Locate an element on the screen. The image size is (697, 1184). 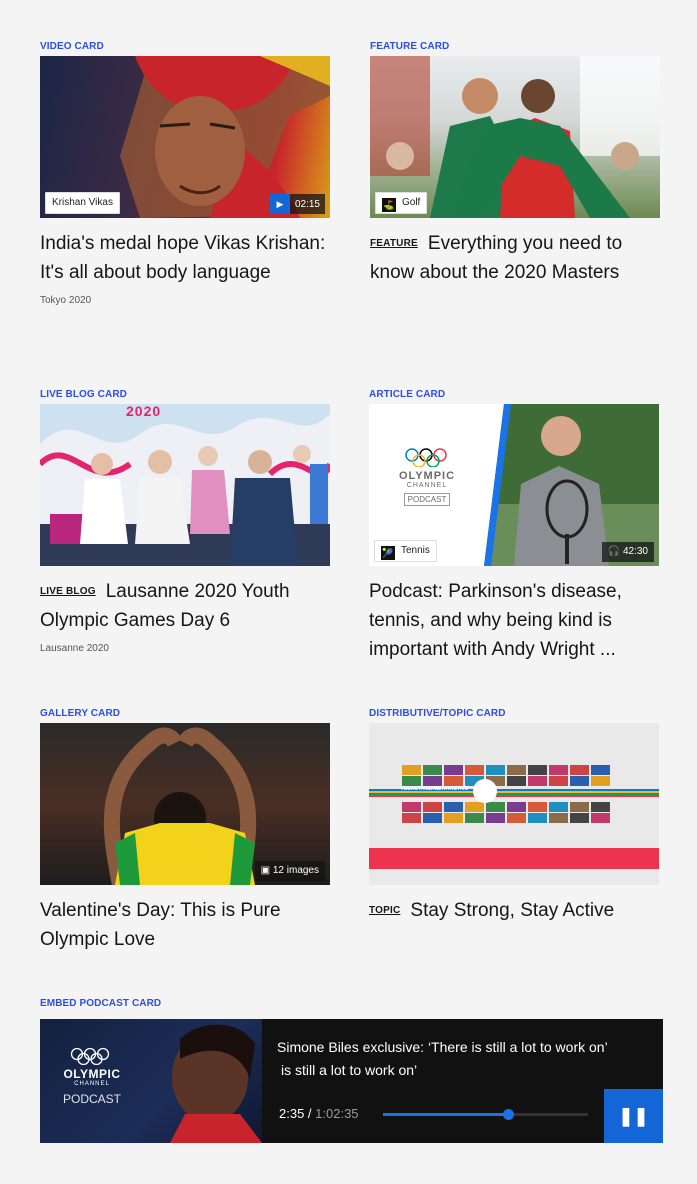
total-time: 1:02:35 is located at coordinates (337, 1113).